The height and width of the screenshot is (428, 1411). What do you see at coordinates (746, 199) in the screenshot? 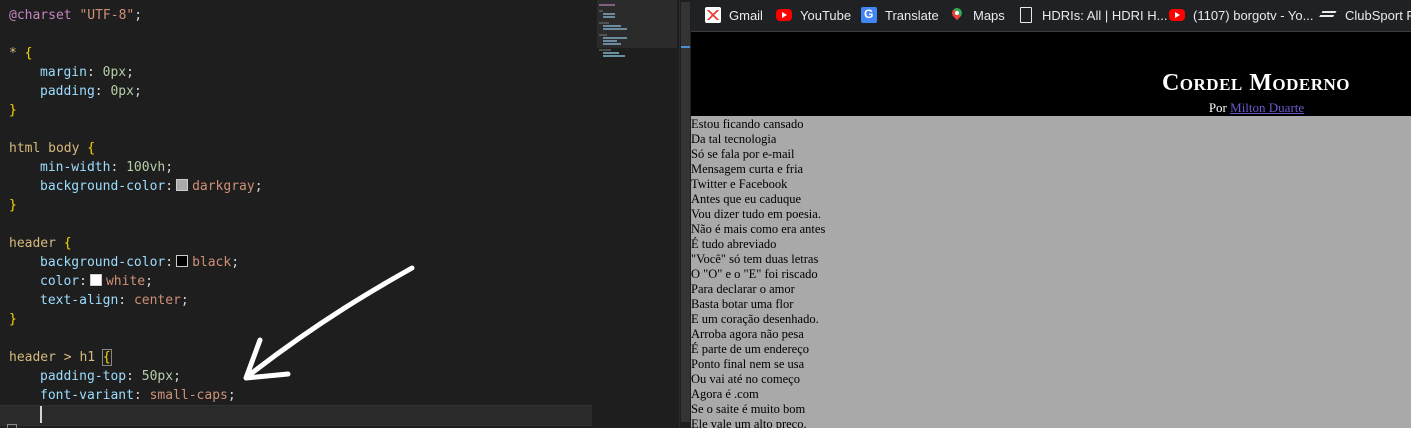
I see `poem-line: Antes que eu caduque` at bounding box center [746, 199].